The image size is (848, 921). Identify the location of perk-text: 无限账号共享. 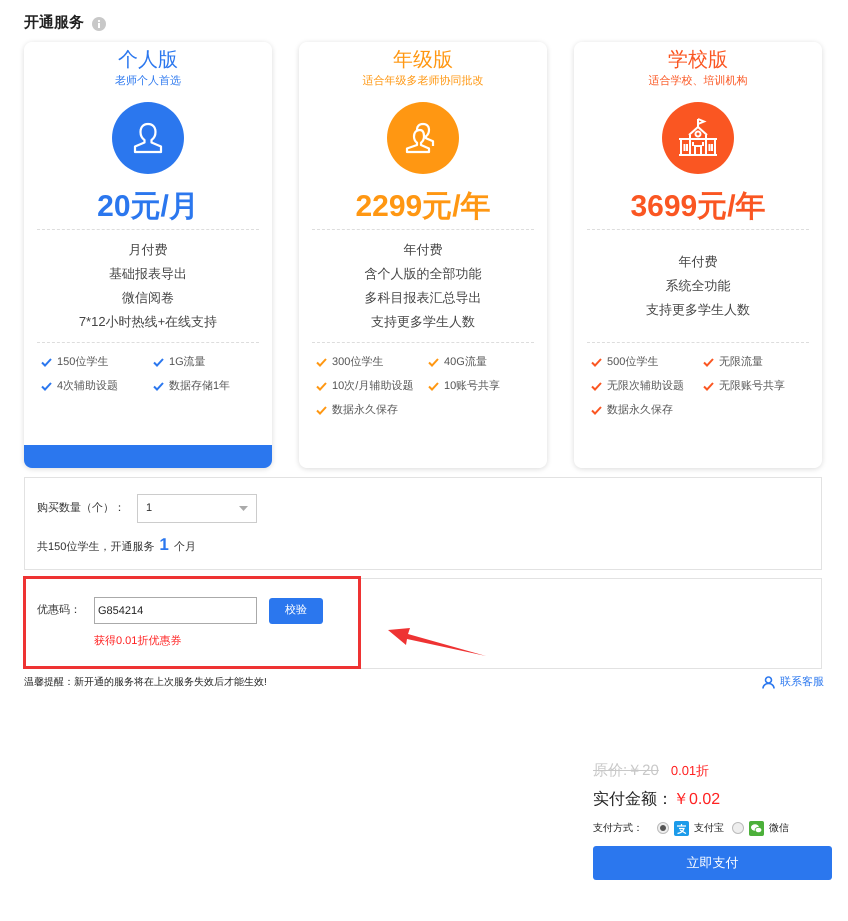
(752, 386).